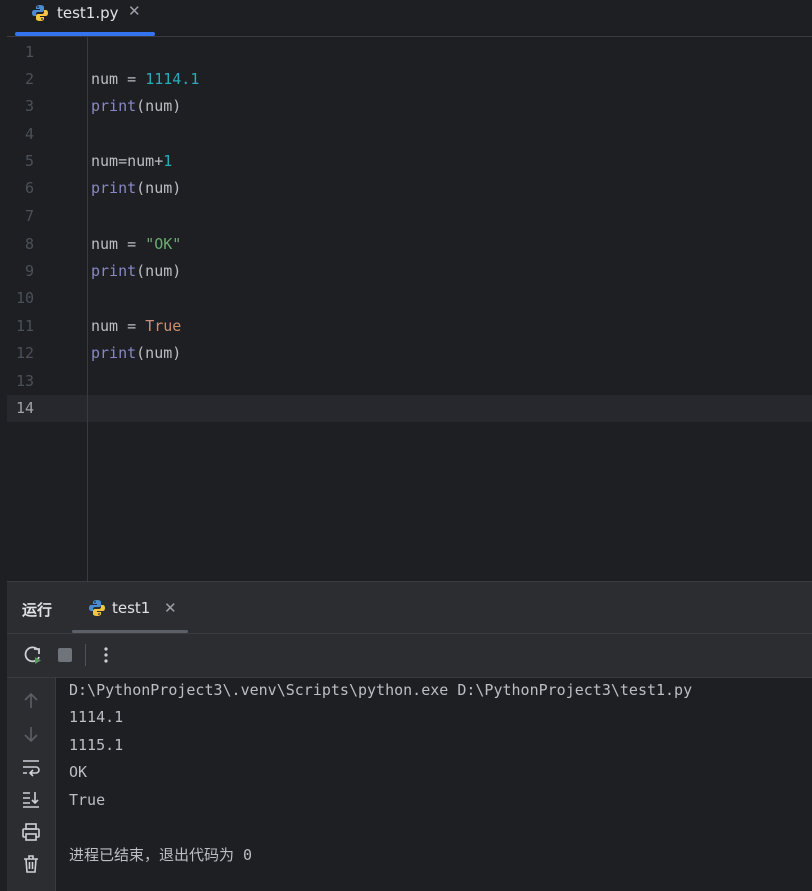 Image resolution: width=812 pixels, height=891 pixels. Describe the element at coordinates (24, 326) in the screenshot. I see `line-number: 11` at that location.